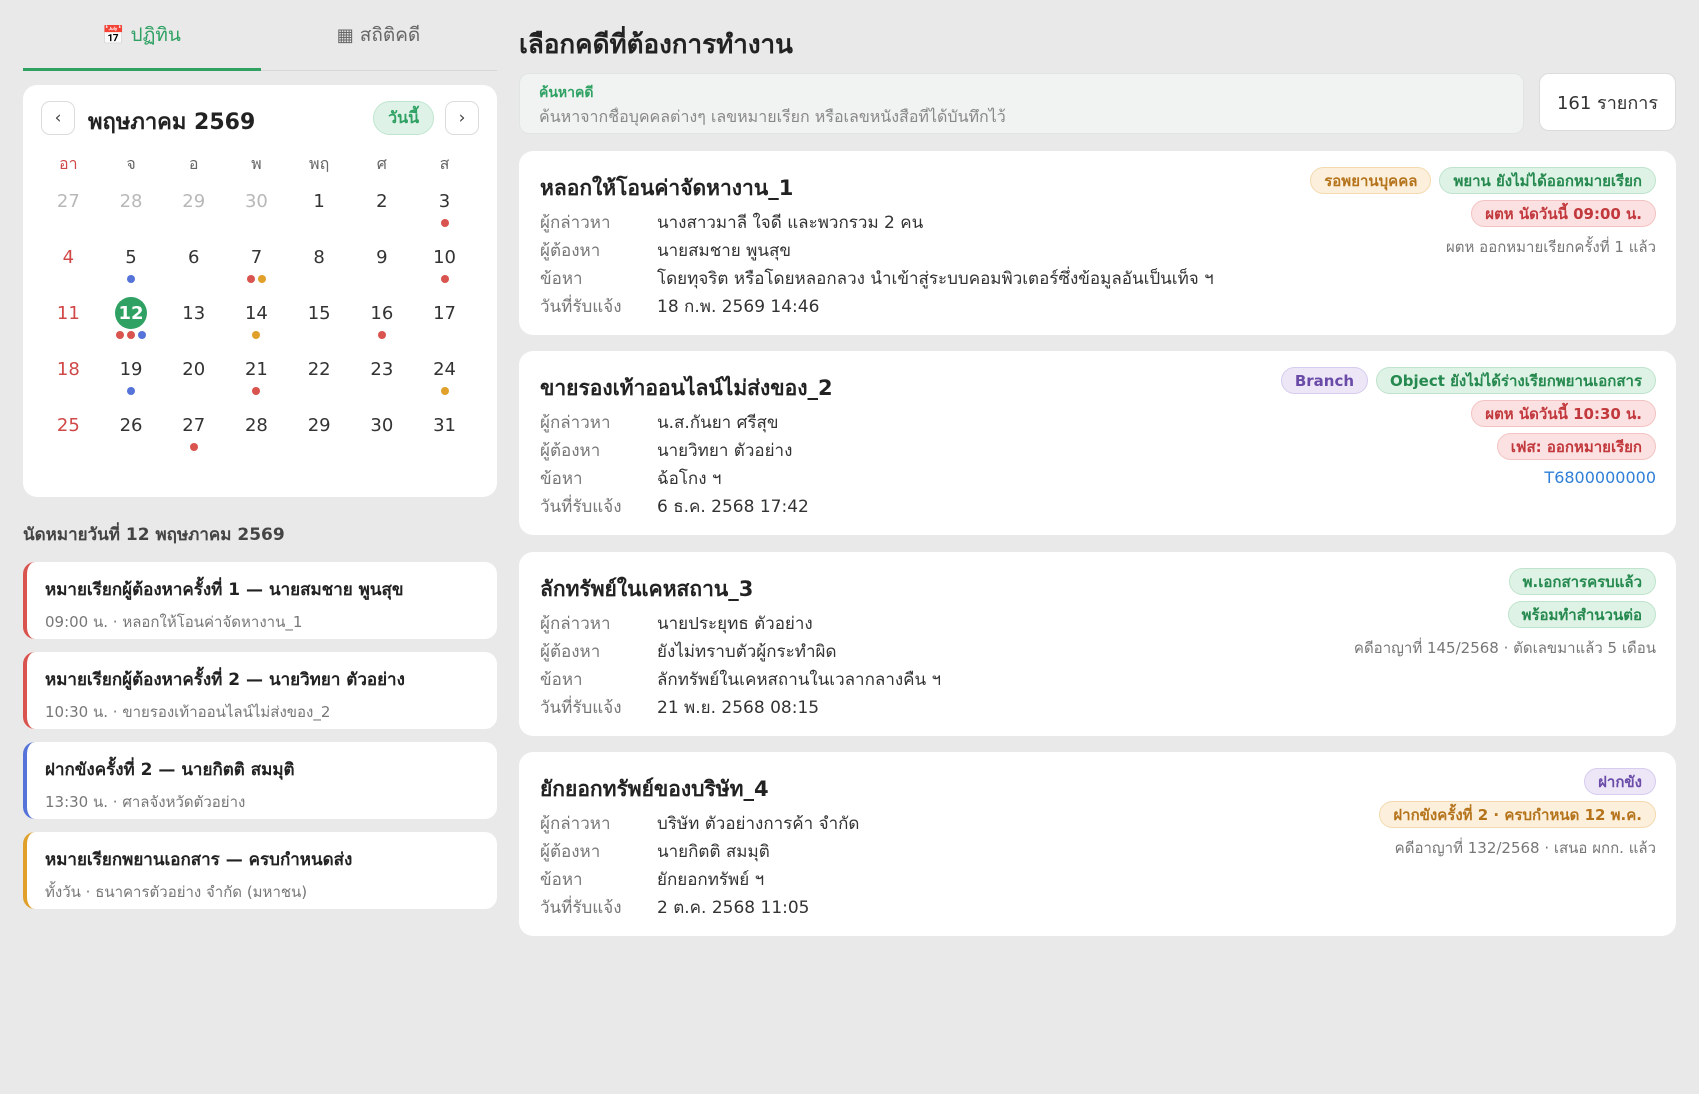 The width and height of the screenshot is (1699, 1094). I want to click on field-value-reported: 21 พ.ย. 2568 08:15, so click(738, 708).